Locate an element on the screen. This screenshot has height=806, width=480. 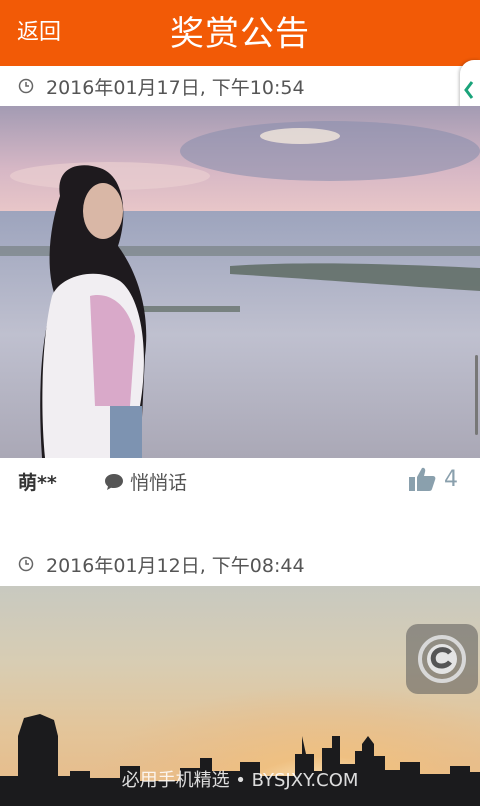
post-username: 萌** is located at coordinates (37, 483).